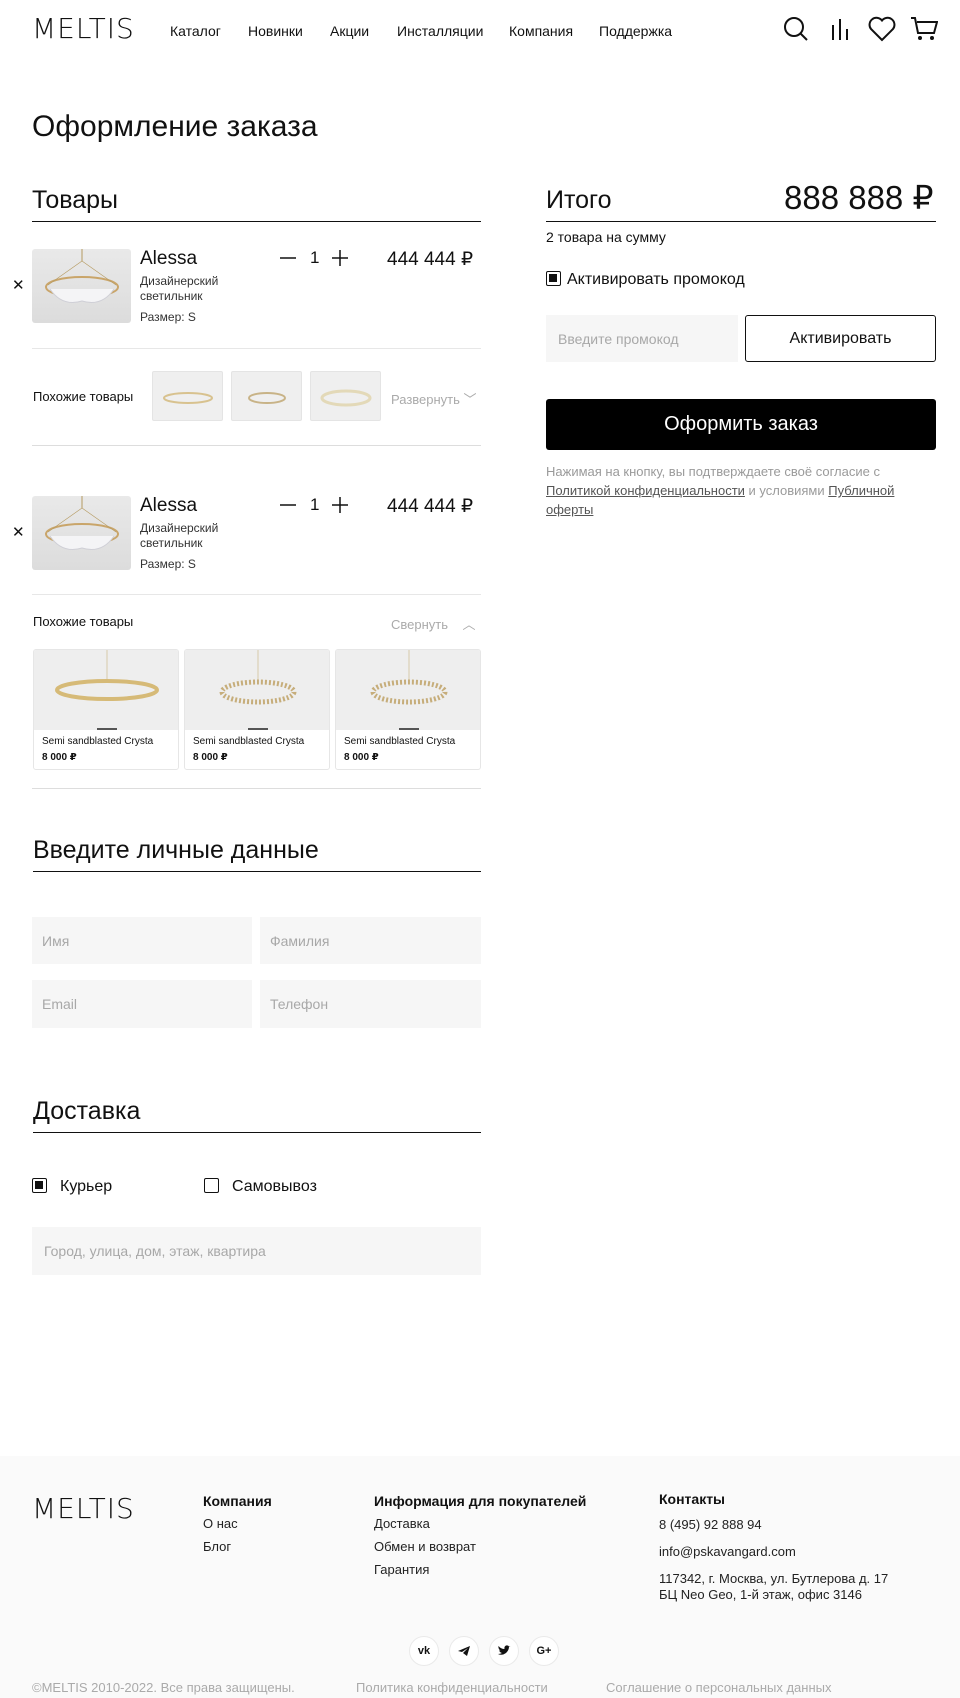 The height and width of the screenshot is (1698, 960). Describe the element at coordinates (237, 1501) in the screenshot. I see `footer-company-heading: Компания` at that location.